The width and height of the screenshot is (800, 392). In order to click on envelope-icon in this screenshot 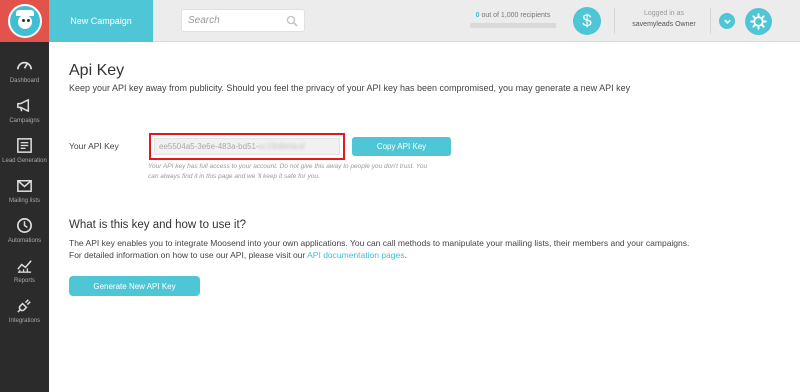, I will do `click(24, 185)`.